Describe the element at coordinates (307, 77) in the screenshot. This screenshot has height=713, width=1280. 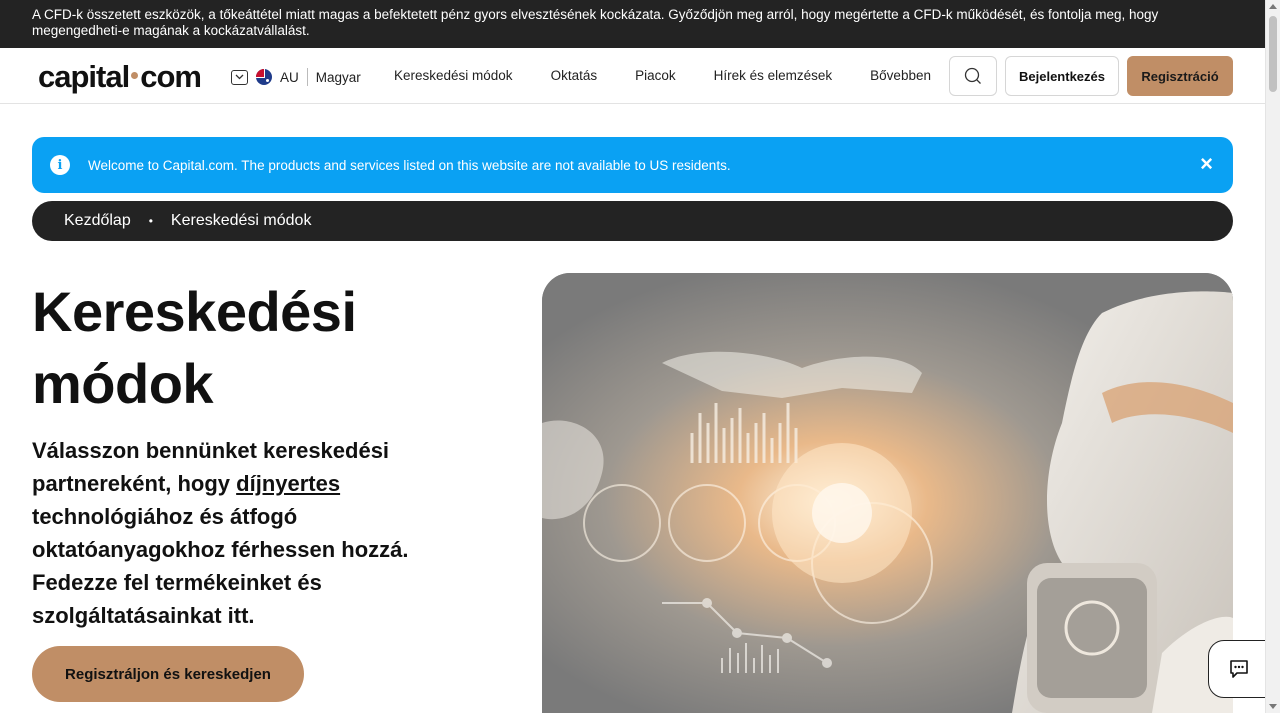
I see `region-divider` at that location.